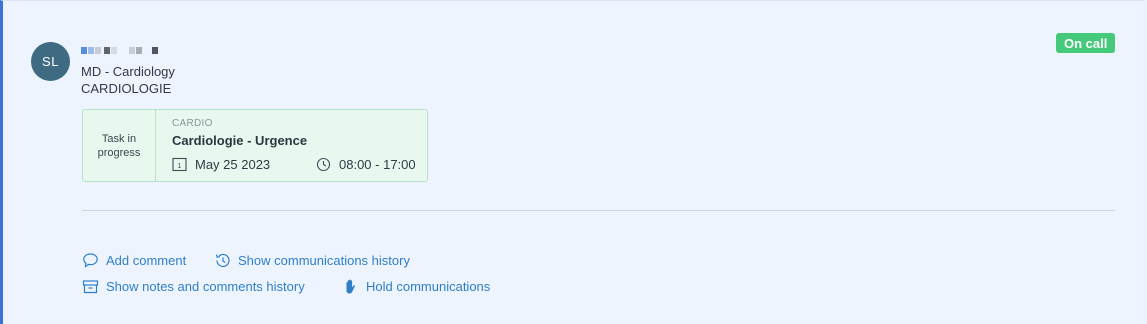 This screenshot has height=324, width=1147. I want to click on avatar-initials: SL, so click(50, 61).